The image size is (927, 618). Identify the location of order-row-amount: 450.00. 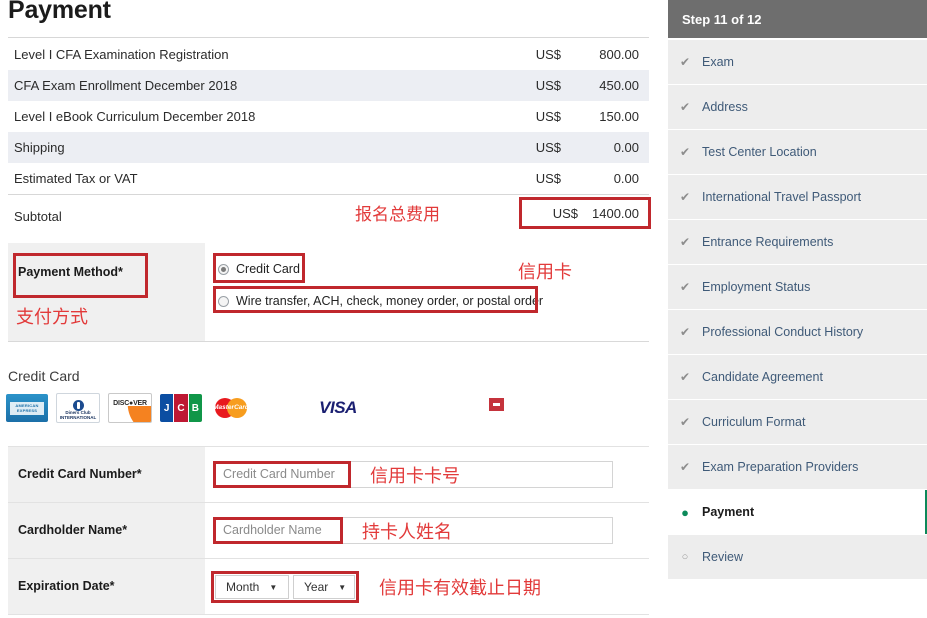
(619, 85).